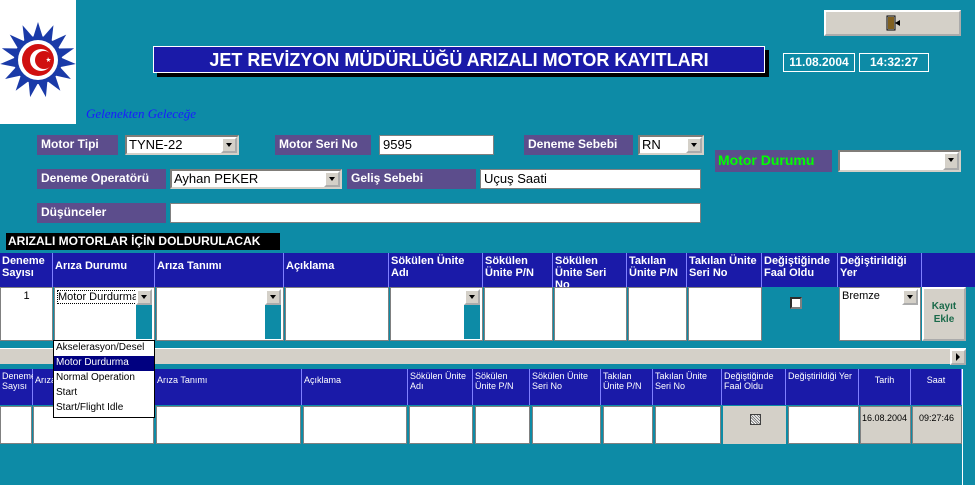 The height and width of the screenshot is (485, 975). What do you see at coordinates (885, 425) in the screenshot?
I see `list-cell-tarih: 16.08.2004` at bounding box center [885, 425].